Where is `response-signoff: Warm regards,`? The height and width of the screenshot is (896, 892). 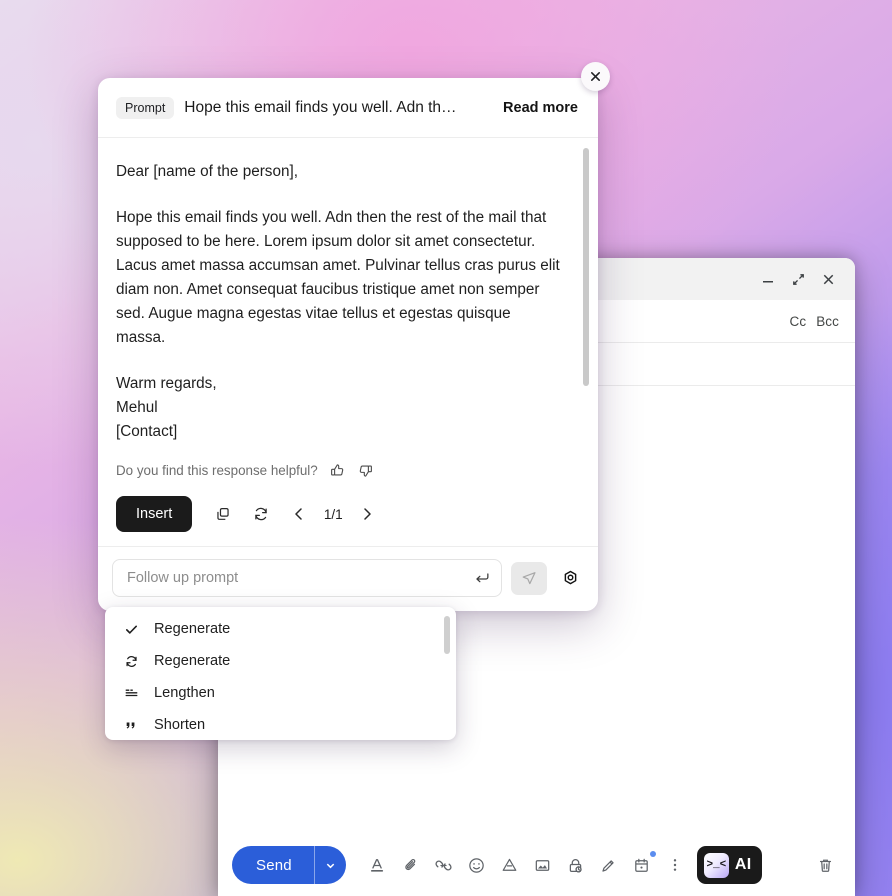
response-signoff: Warm regards, is located at coordinates (166, 383).